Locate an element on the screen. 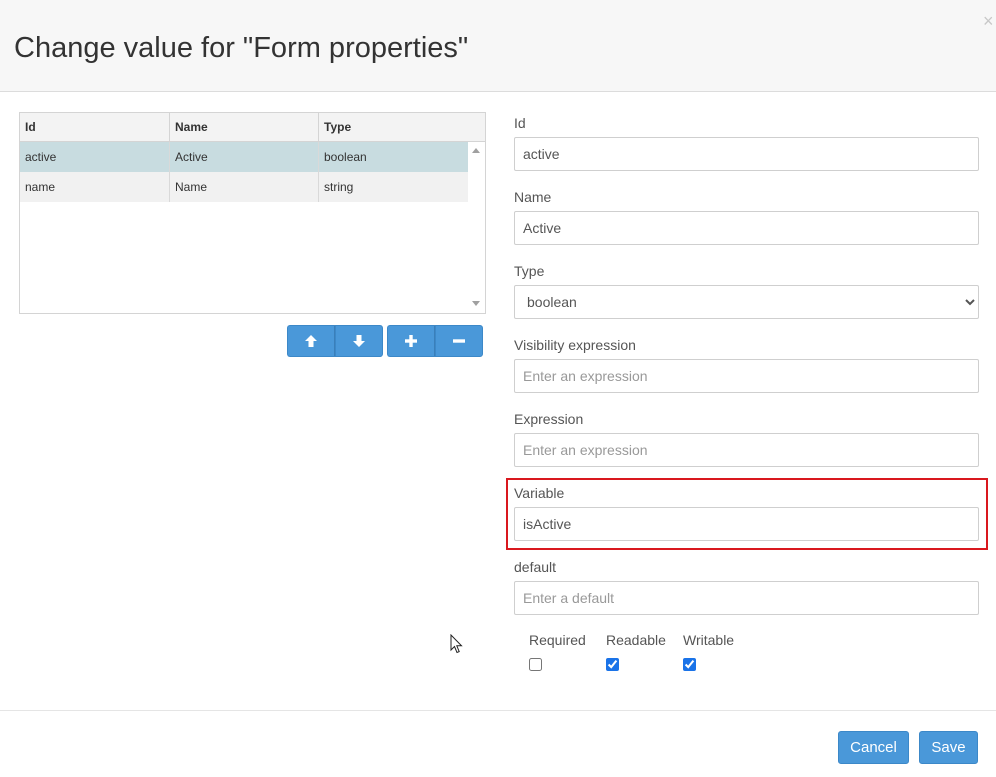  cell-name: Active is located at coordinates (244, 157).